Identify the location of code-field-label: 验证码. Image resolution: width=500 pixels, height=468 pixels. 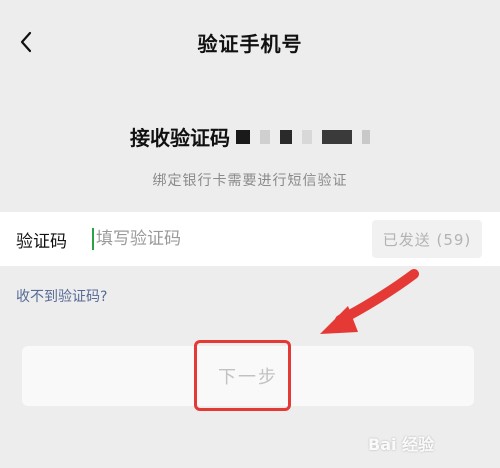
(41, 242).